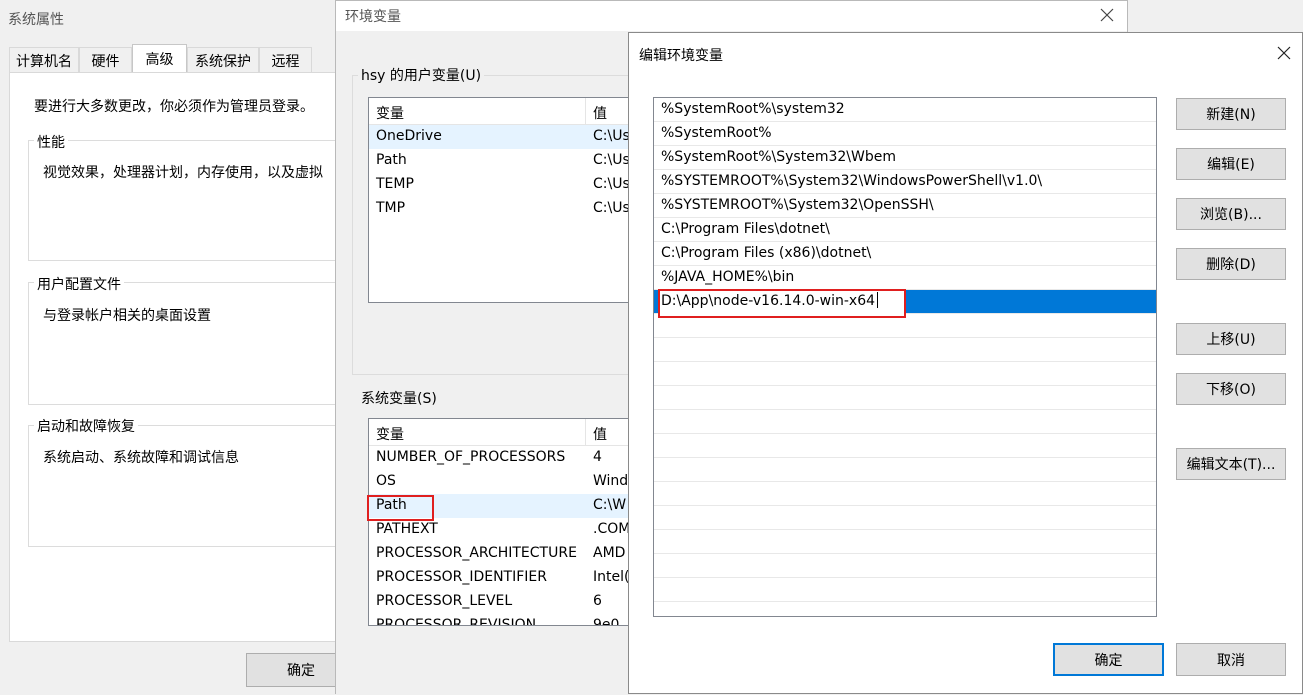  I want to click on tab-computer-name: 计算机名, so click(44, 60).